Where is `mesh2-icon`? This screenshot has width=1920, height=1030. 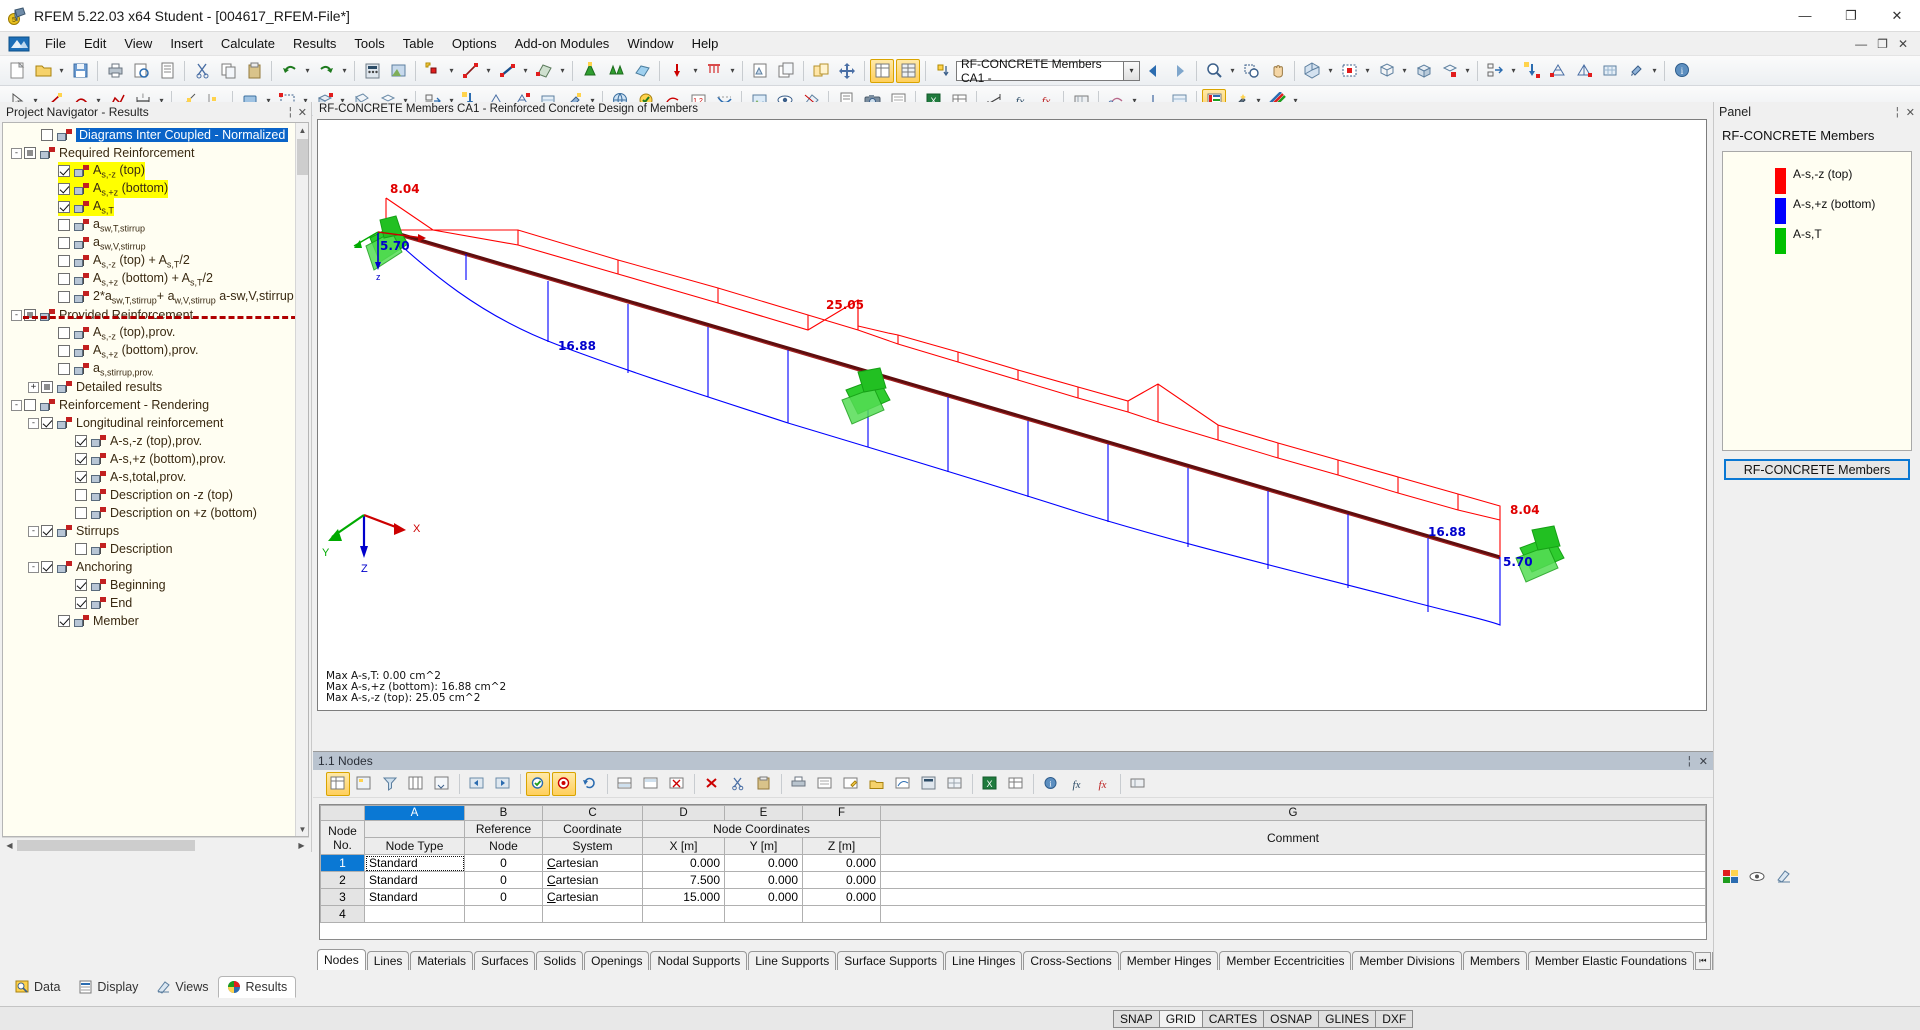
mesh2-icon is located at coordinates (1584, 71).